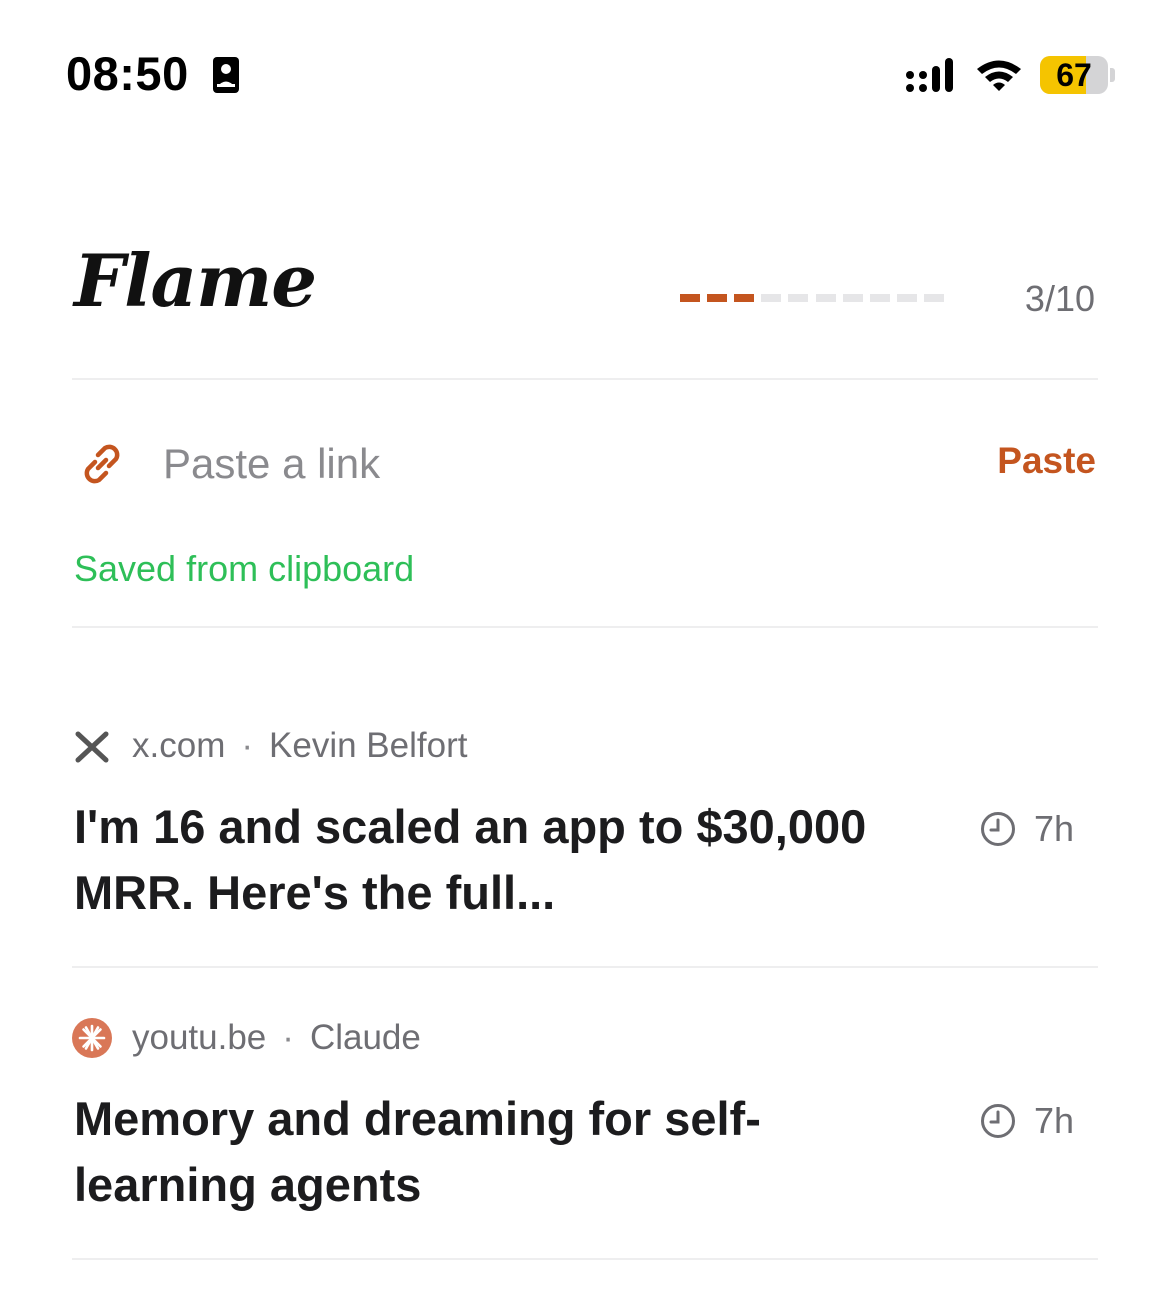  I want to click on claude-logo-icon, so click(92, 1038).